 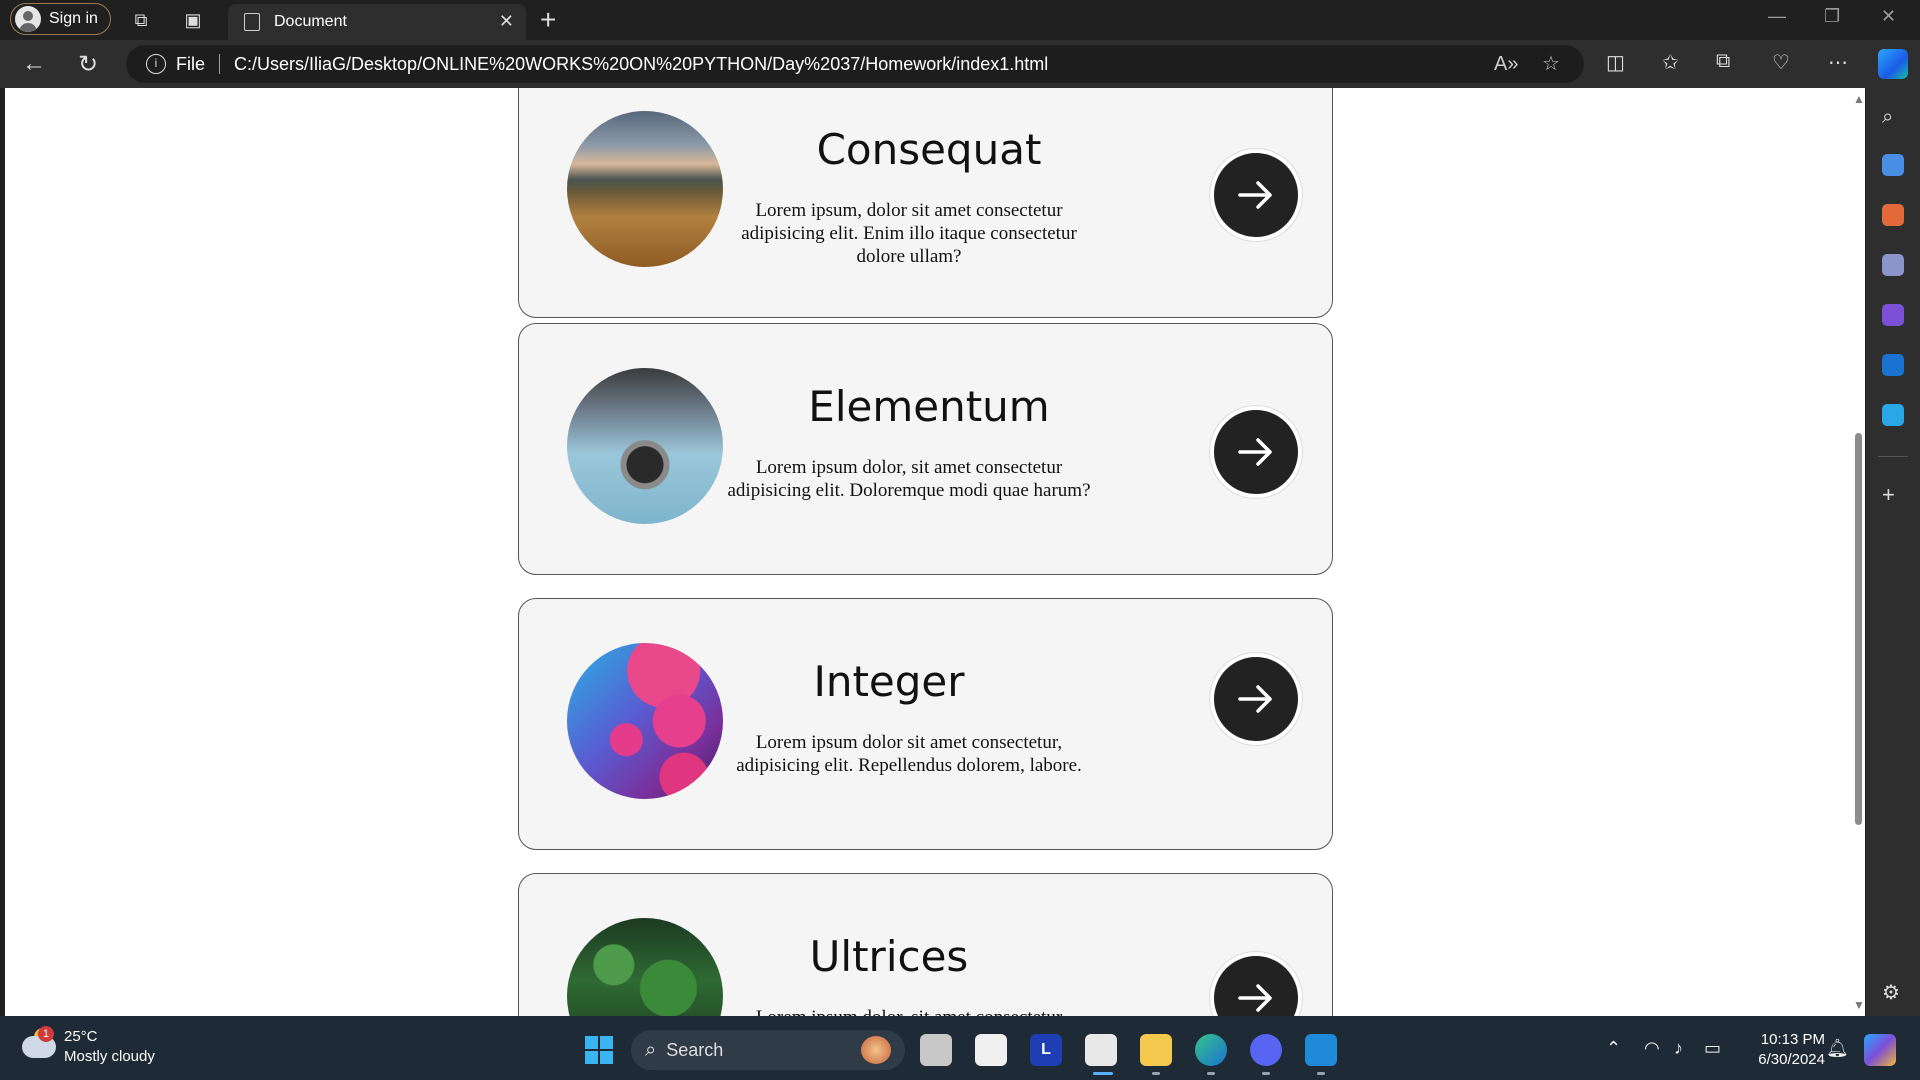 I want to click on scroll-up-icon: ▲, so click(x=1859, y=99).